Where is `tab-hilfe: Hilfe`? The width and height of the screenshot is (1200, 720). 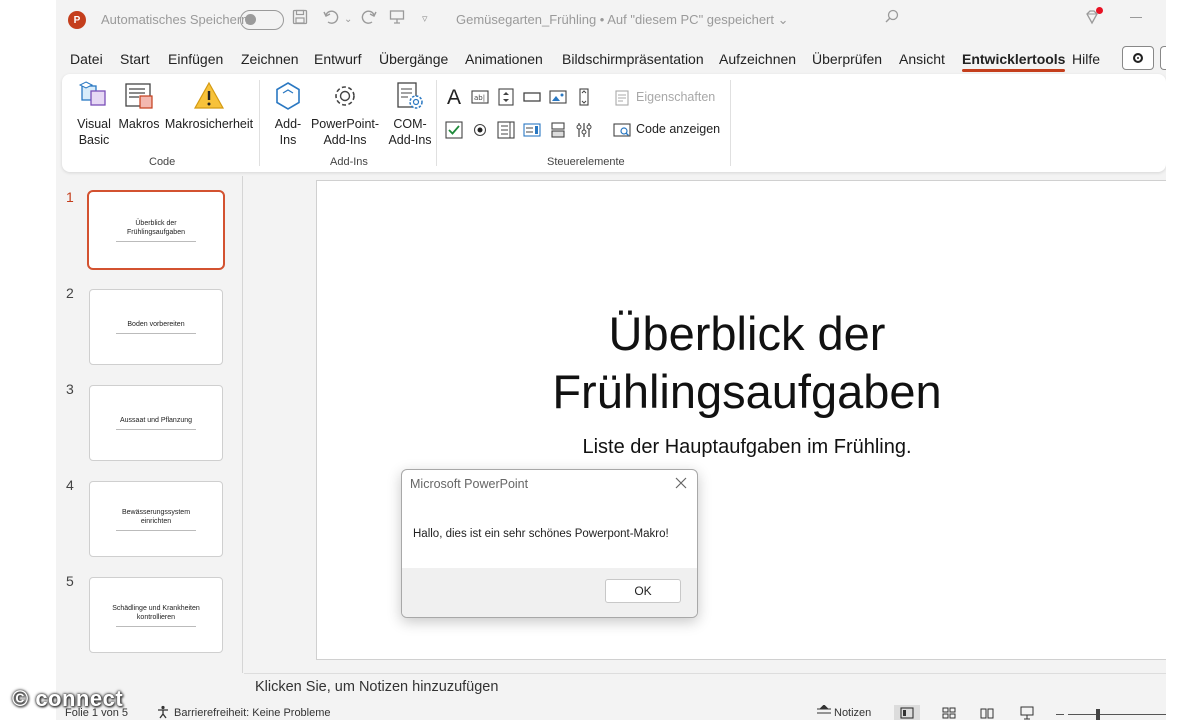
tab-hilfe: Hilfe is located at coordinates (1086, 59).